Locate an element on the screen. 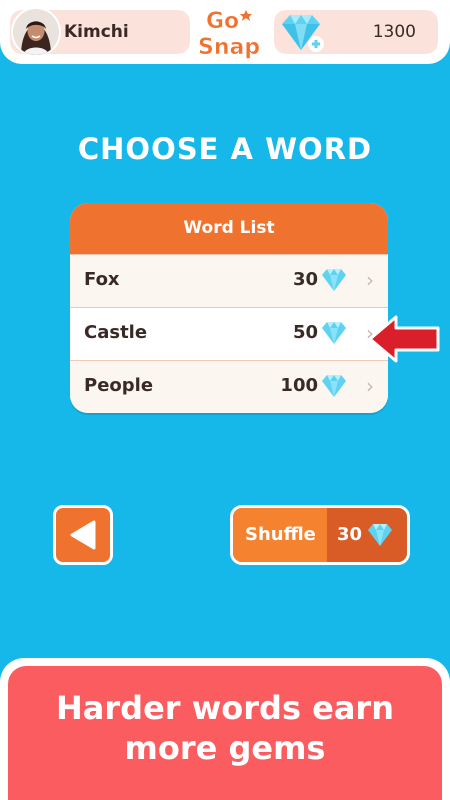 This screenshot has width=450, height=800. logo-line2: Snap is located at coordinates (229, 47).